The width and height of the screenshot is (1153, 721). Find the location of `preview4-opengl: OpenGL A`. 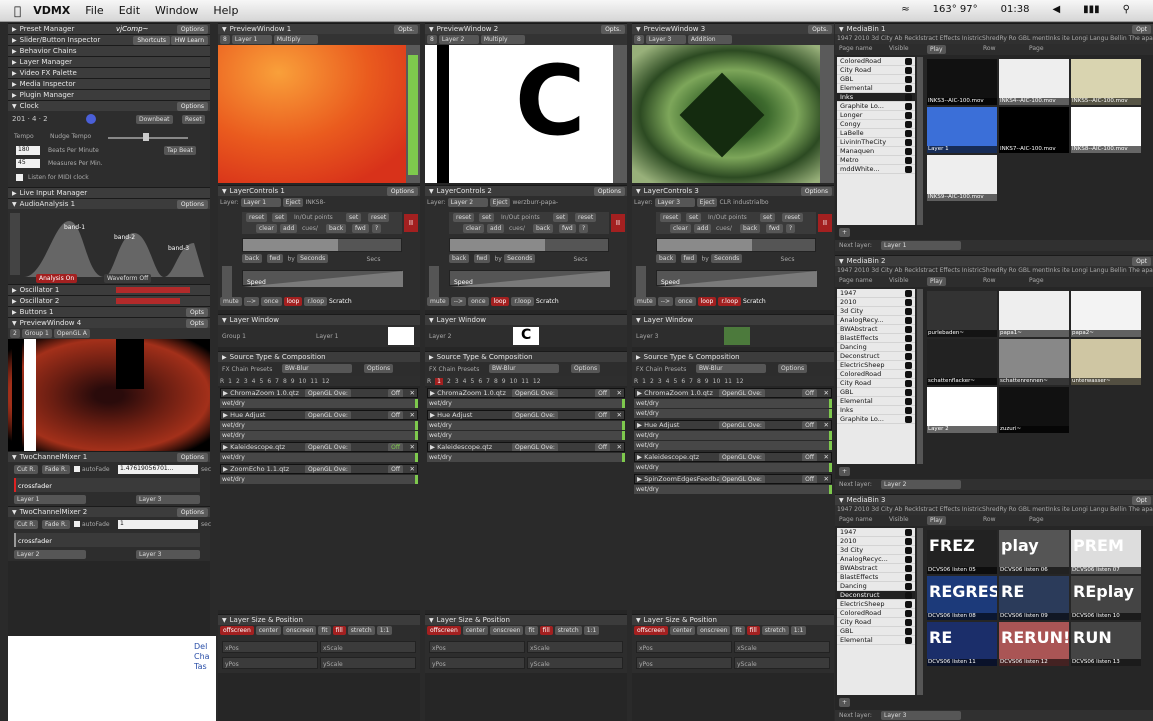

preview4-opengl: OpenGL A is located at coordinates (71, 333).